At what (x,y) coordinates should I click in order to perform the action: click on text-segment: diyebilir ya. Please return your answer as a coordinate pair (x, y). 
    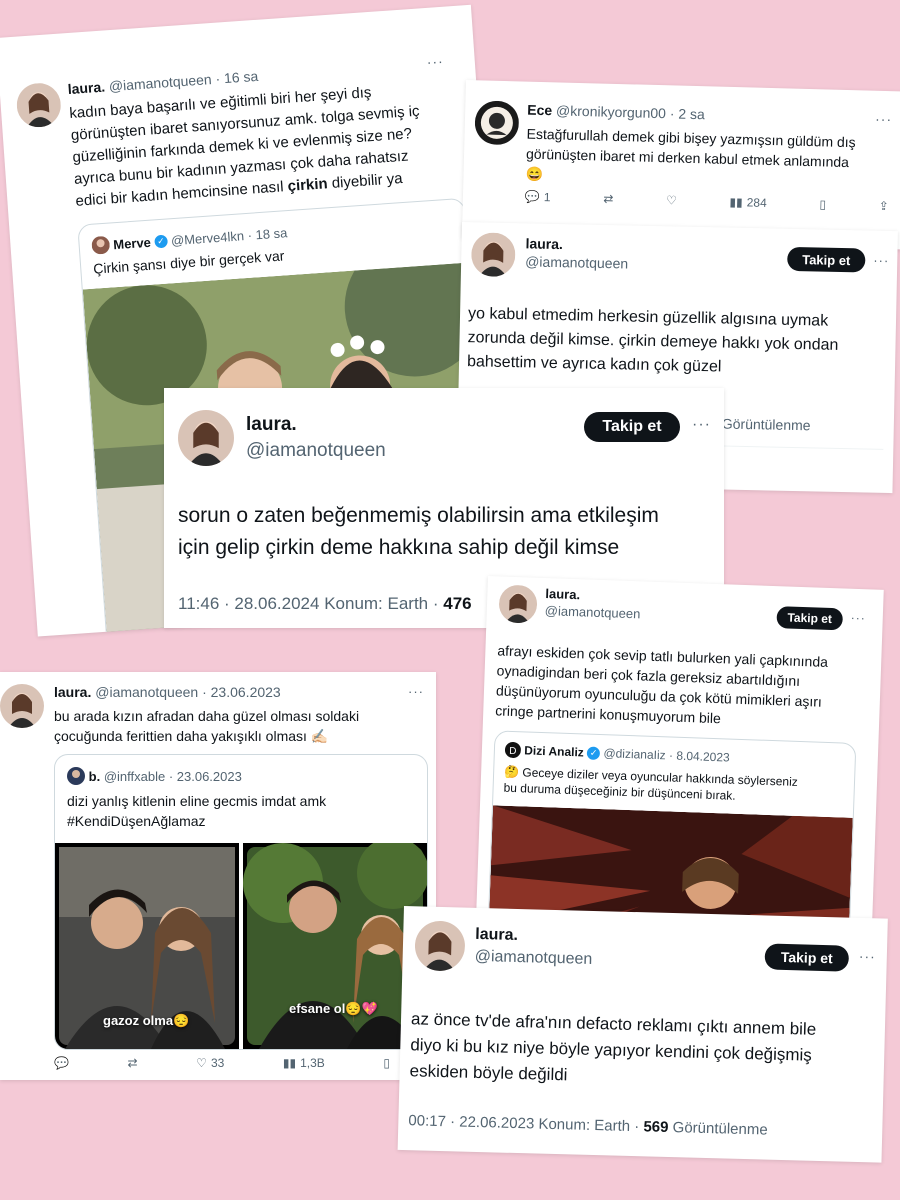
    Looking at the image, I should click on (367, 181).